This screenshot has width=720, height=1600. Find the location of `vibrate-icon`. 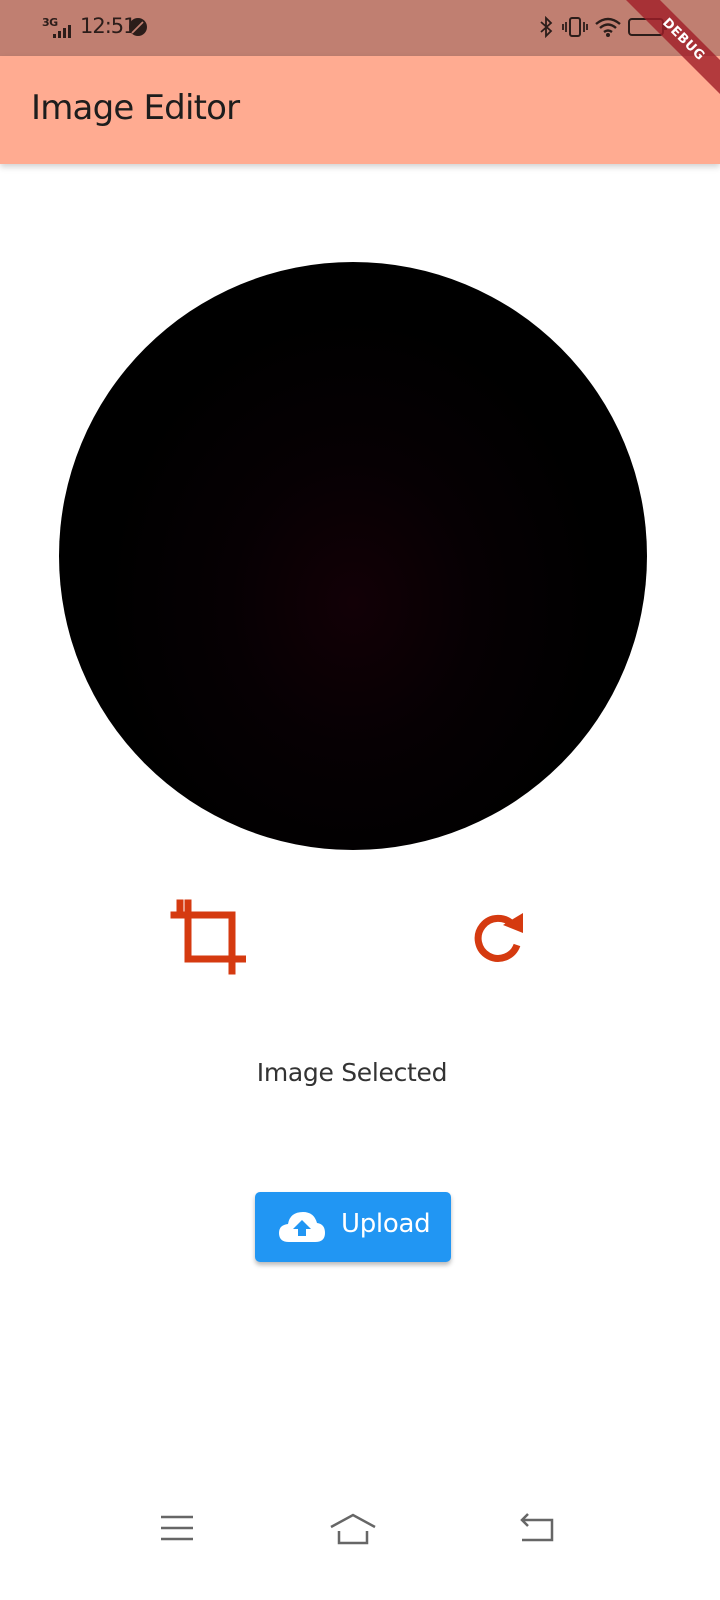

vibrate-icon is located at coordinates (575, 27).